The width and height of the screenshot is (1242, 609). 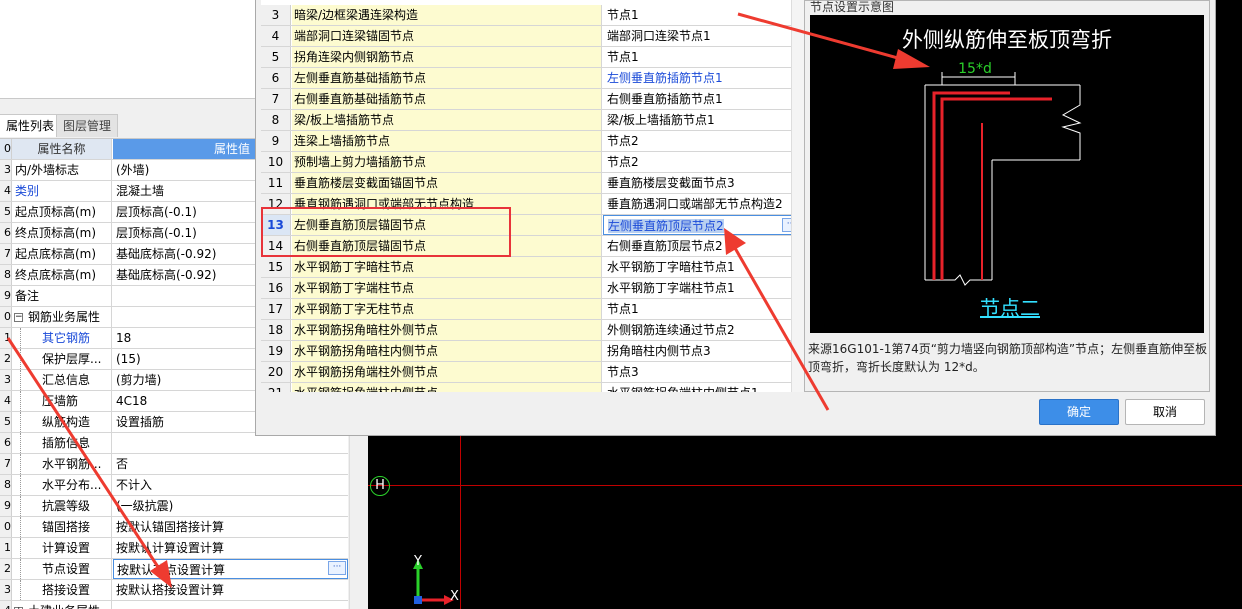 What do you see at coordinates (230, 569) in the screenshot?
I see `property-value: 按默认节点设置计算` at bounding box center [230, 569].